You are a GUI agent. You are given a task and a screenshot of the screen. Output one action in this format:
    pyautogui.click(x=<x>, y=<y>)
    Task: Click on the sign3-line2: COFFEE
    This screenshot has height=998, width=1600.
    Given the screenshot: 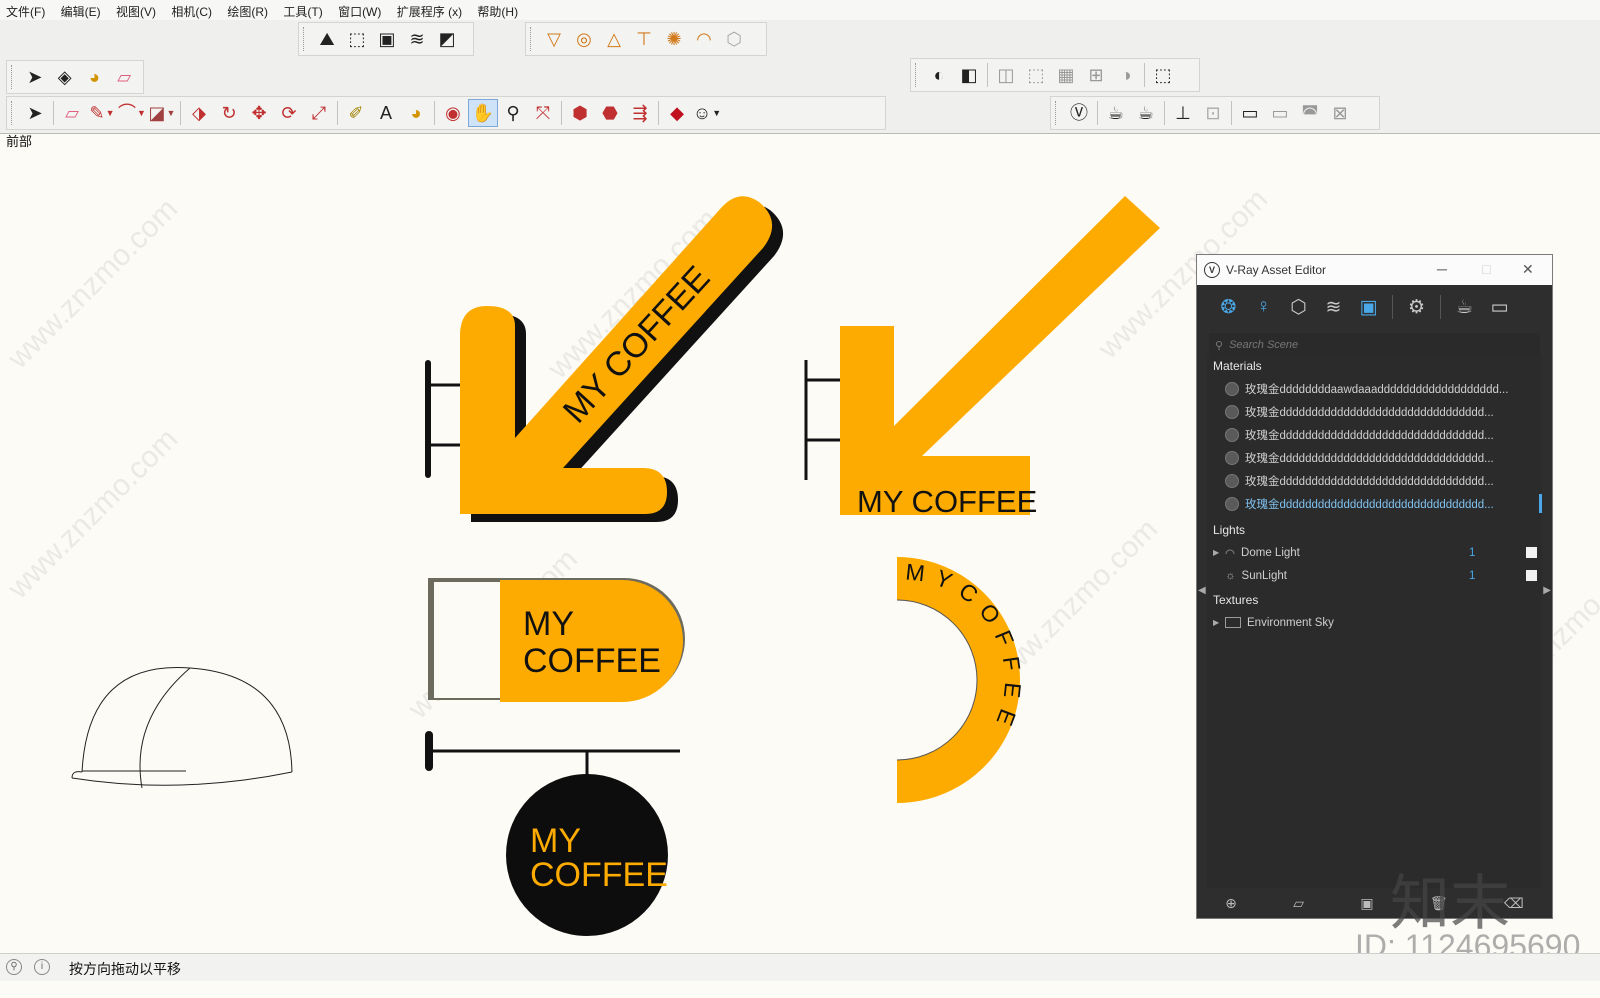 What is the action you would take?
    pyautogui.click(x=592, y=661)
    